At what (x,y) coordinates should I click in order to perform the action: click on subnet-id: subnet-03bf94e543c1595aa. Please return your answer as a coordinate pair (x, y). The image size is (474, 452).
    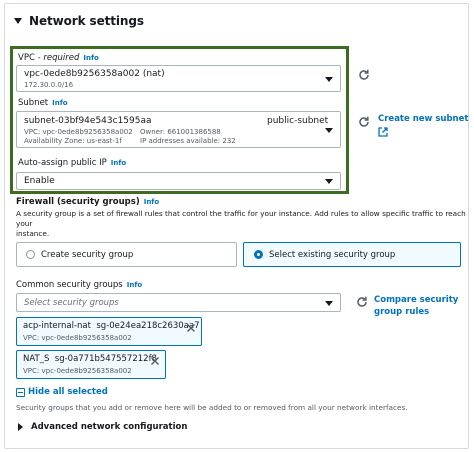
    Looking at the image, I should click on (88, 121).